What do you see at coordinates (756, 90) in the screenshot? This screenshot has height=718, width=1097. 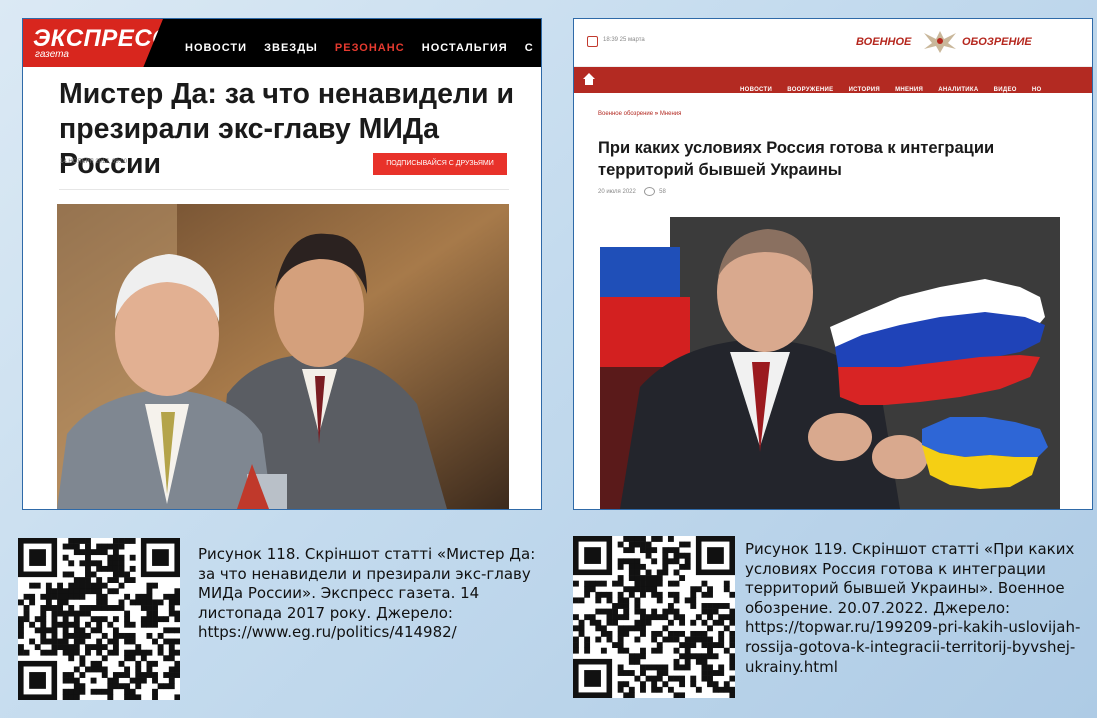 I see `vo-nav-news: НОВОСТИ` at bounding box center [756, 90].